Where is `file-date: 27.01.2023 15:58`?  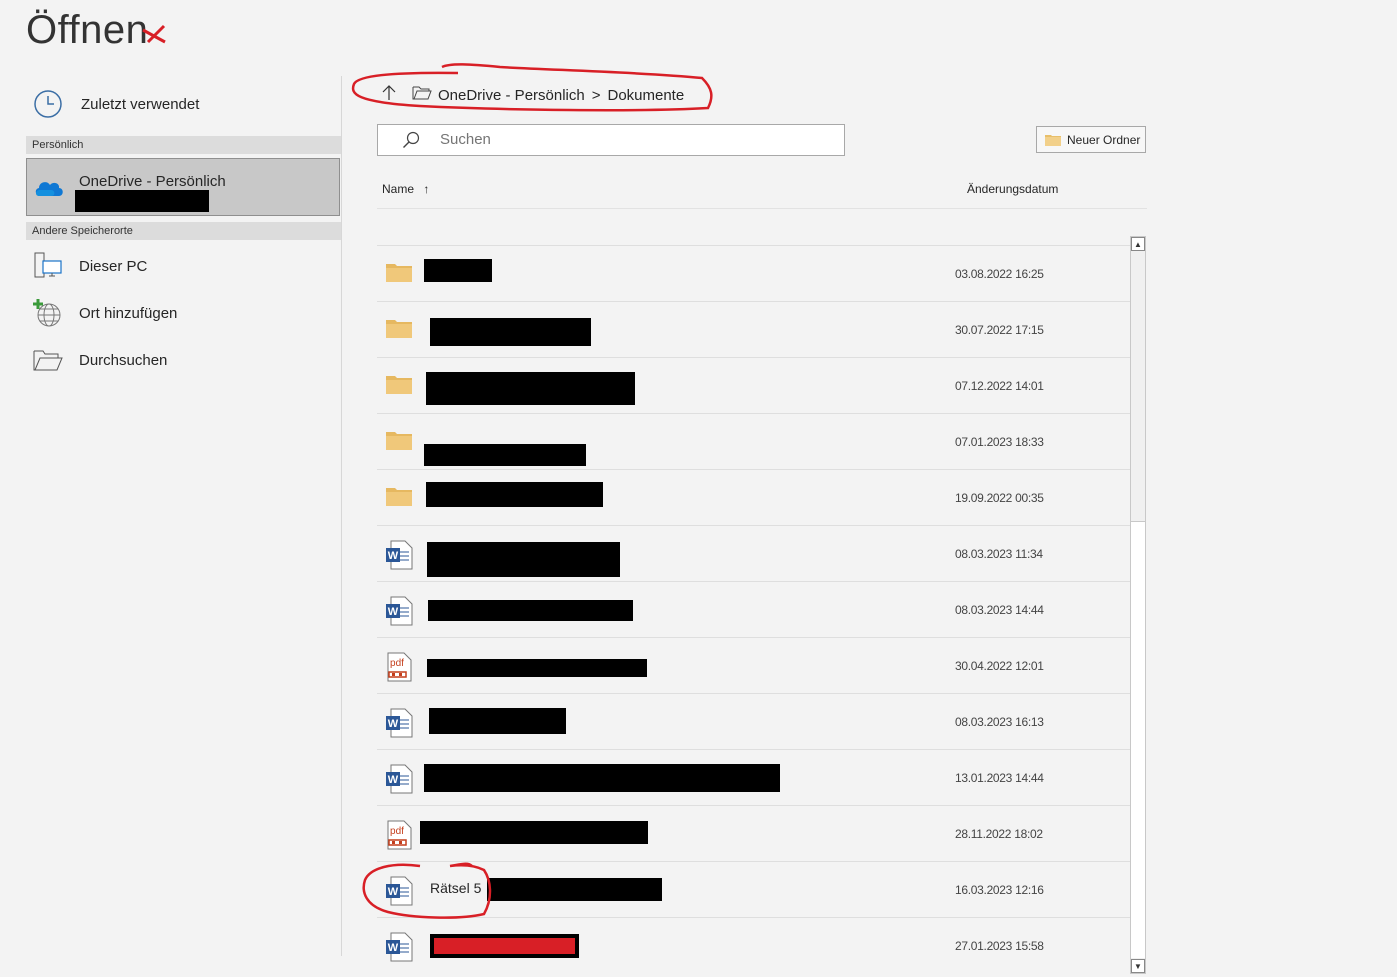 file-date: 27.01.2023 15:58 is located at coordinates (999, 946).